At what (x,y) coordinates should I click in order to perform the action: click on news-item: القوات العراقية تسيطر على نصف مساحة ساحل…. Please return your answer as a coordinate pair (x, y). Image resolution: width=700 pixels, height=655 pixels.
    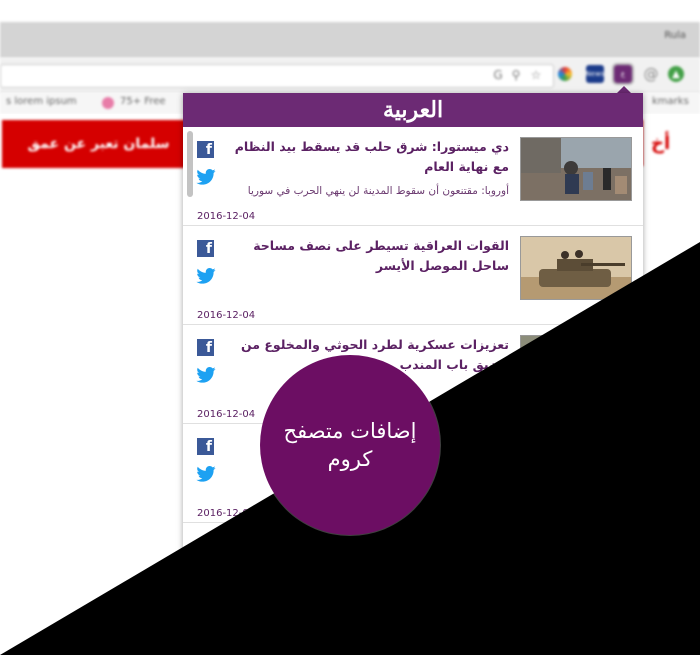
    Looking at the image, I should click on (413, 275).